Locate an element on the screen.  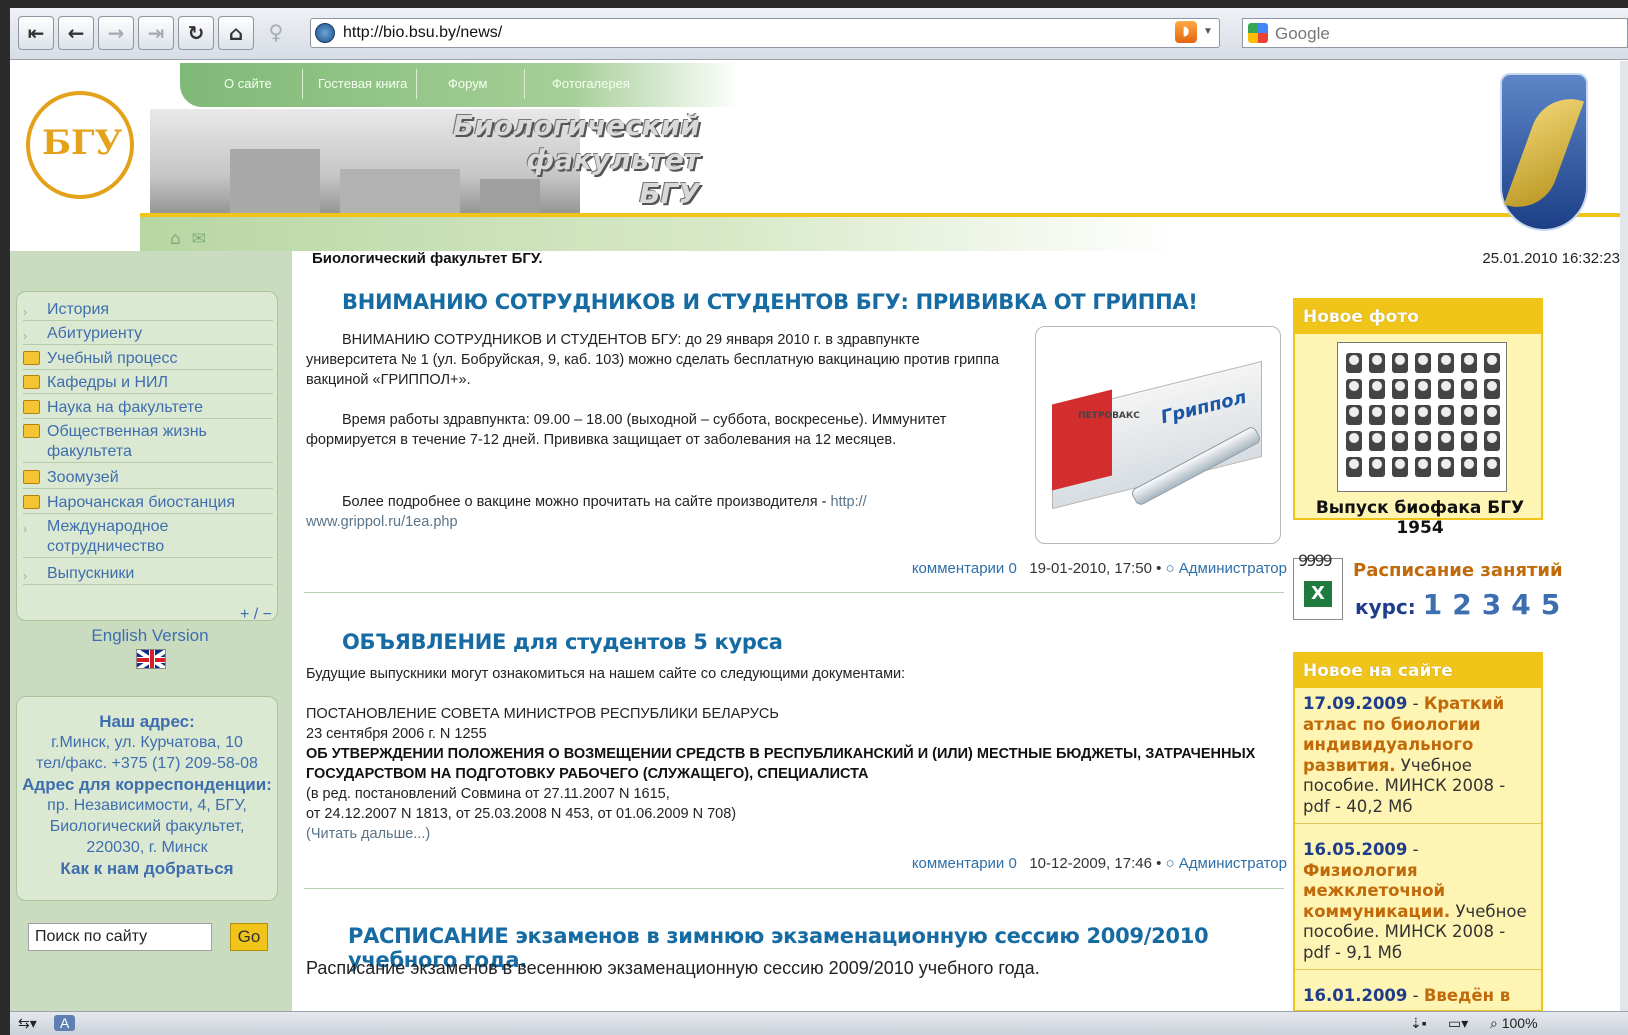
nav-guestbook: Гостевая книга is located at coordinates (362, 83).